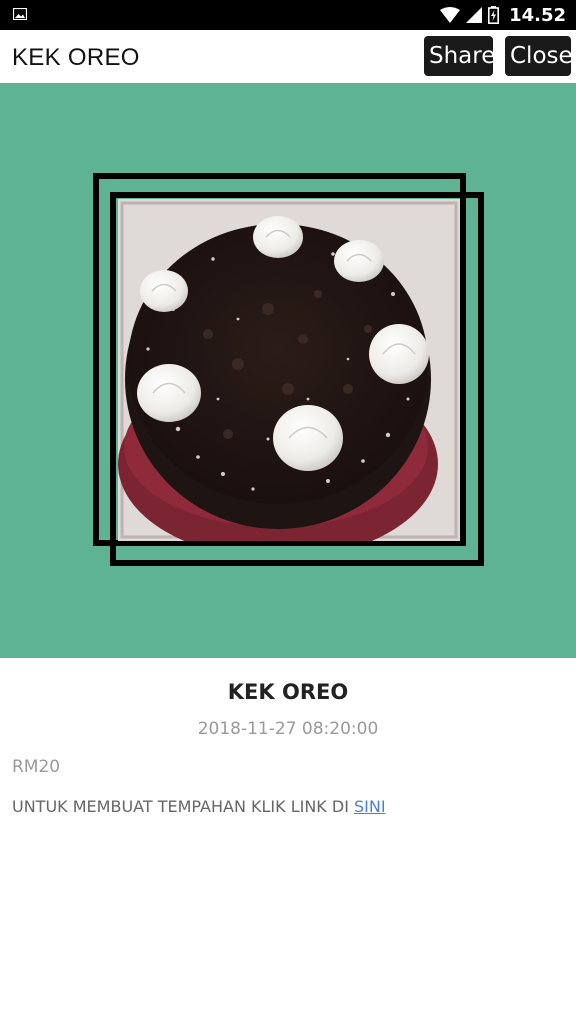 The height and width of the screenshot is (1024, 576). Describe the element at coordinates (474, 15) in the screenshot. I see `cell-signal-icon` at that location.